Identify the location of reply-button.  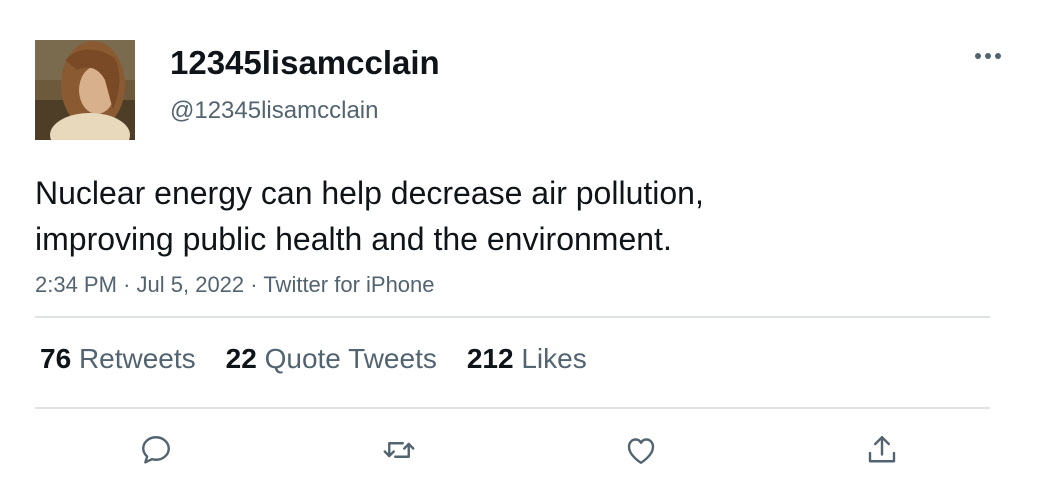
(156, 450).